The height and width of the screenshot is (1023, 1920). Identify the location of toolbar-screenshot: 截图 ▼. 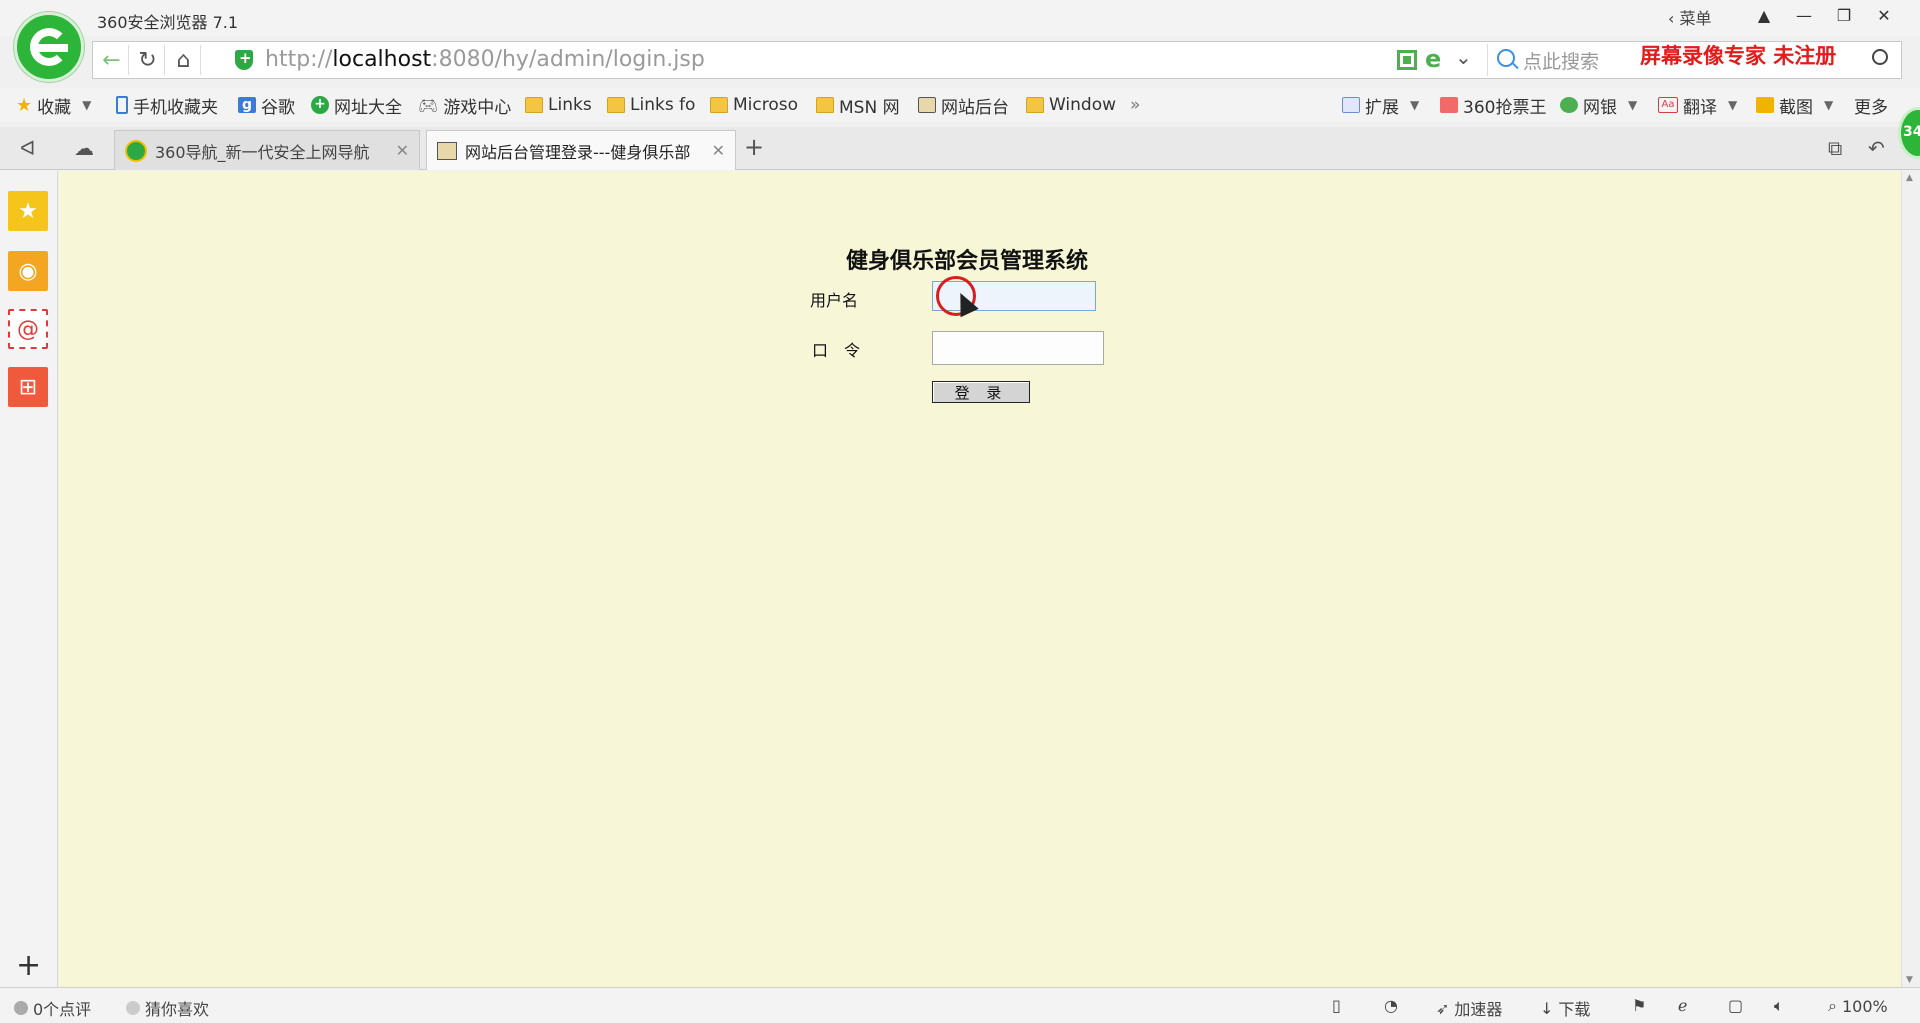
(1794, 105).